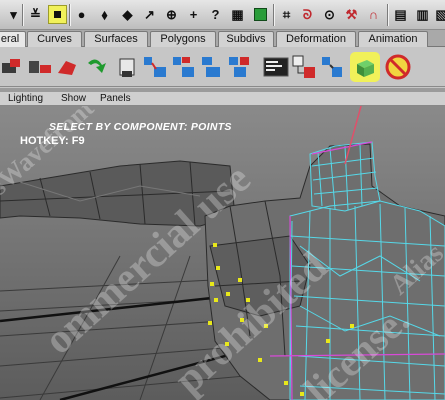 Image resolution: width=445 pixels, height=400 pixels. I want to click on tab-deformation: Deformation, so click(316, 39).